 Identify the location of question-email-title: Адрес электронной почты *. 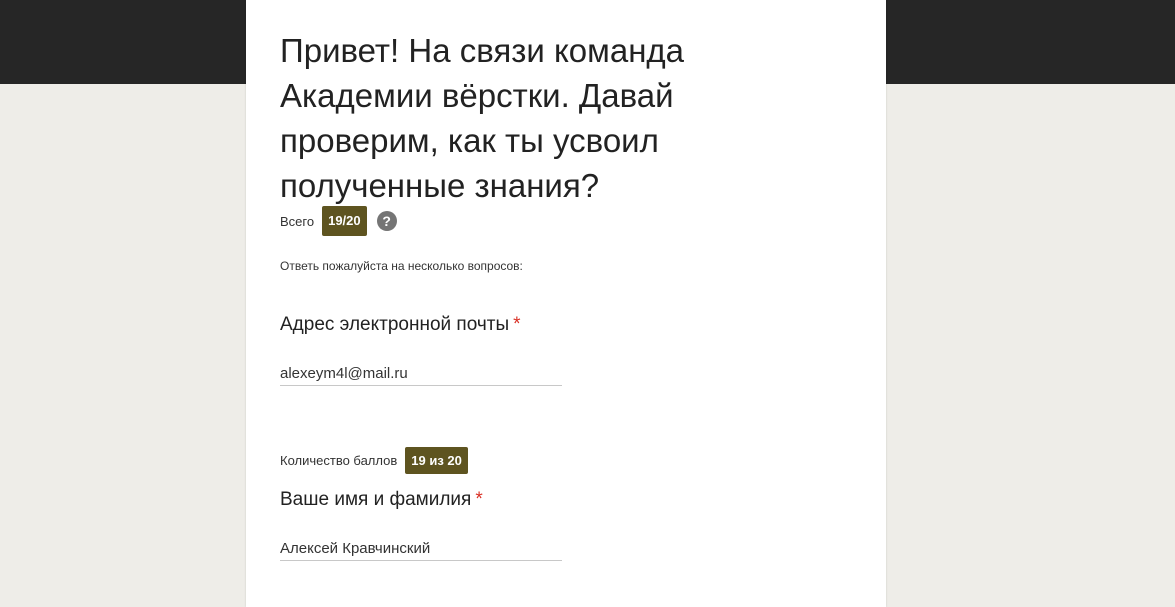
(400, 325).